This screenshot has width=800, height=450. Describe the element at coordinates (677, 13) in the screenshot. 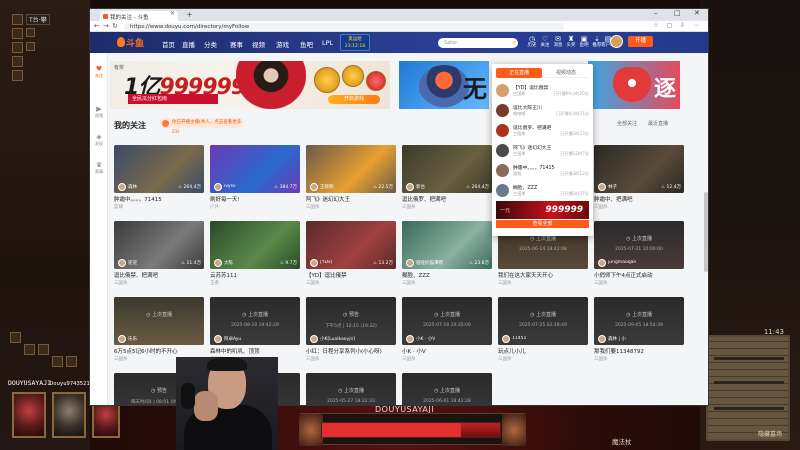

I see `maximize-icon: □` at that location.